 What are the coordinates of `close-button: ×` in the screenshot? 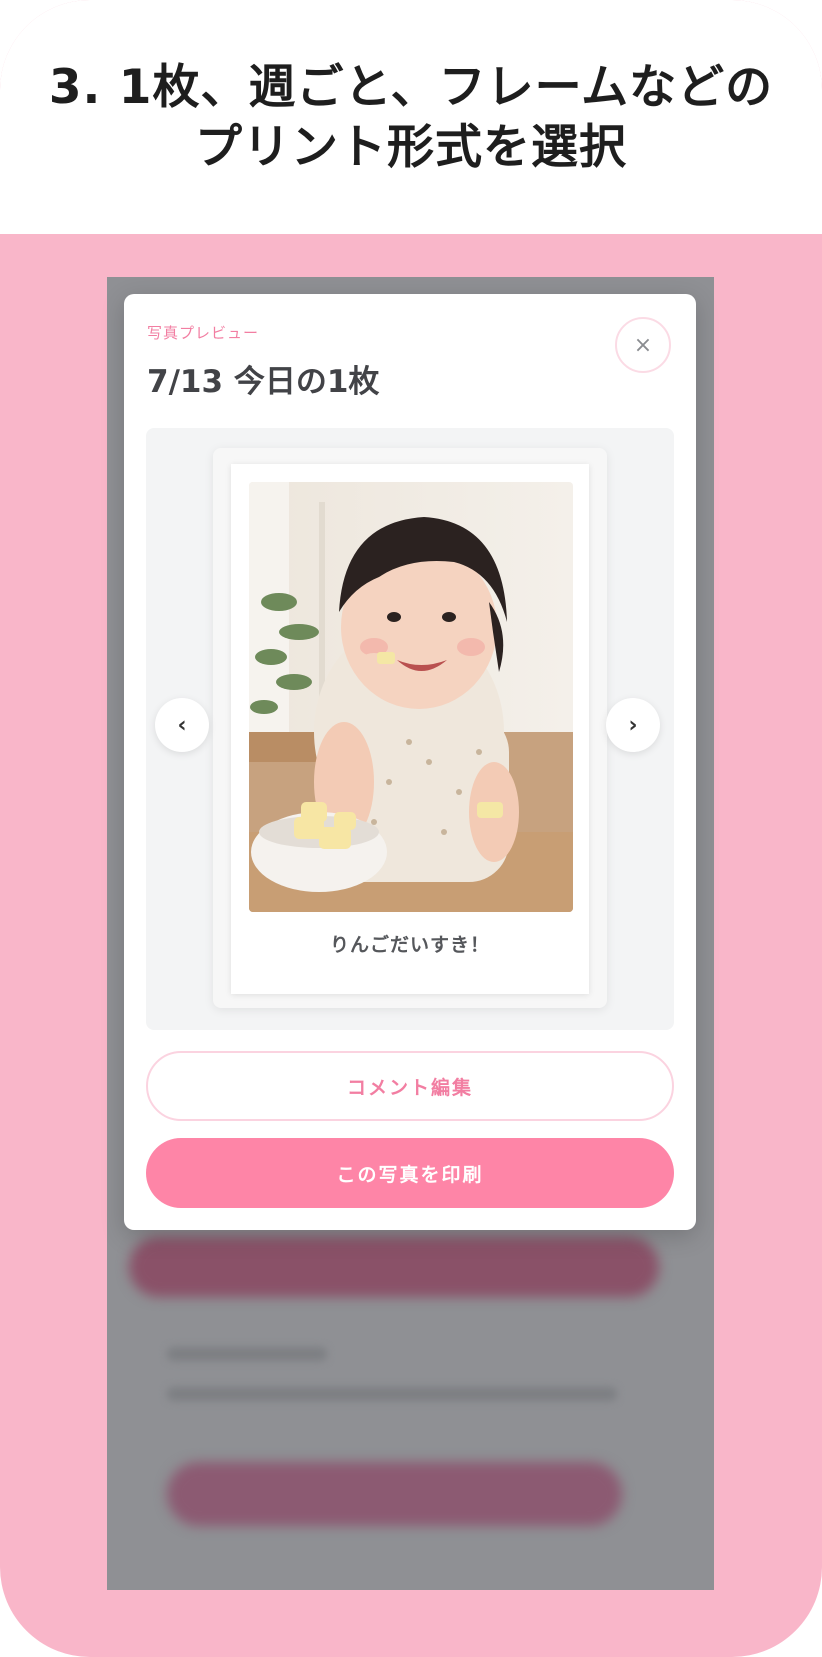 It's located at (643, 345).